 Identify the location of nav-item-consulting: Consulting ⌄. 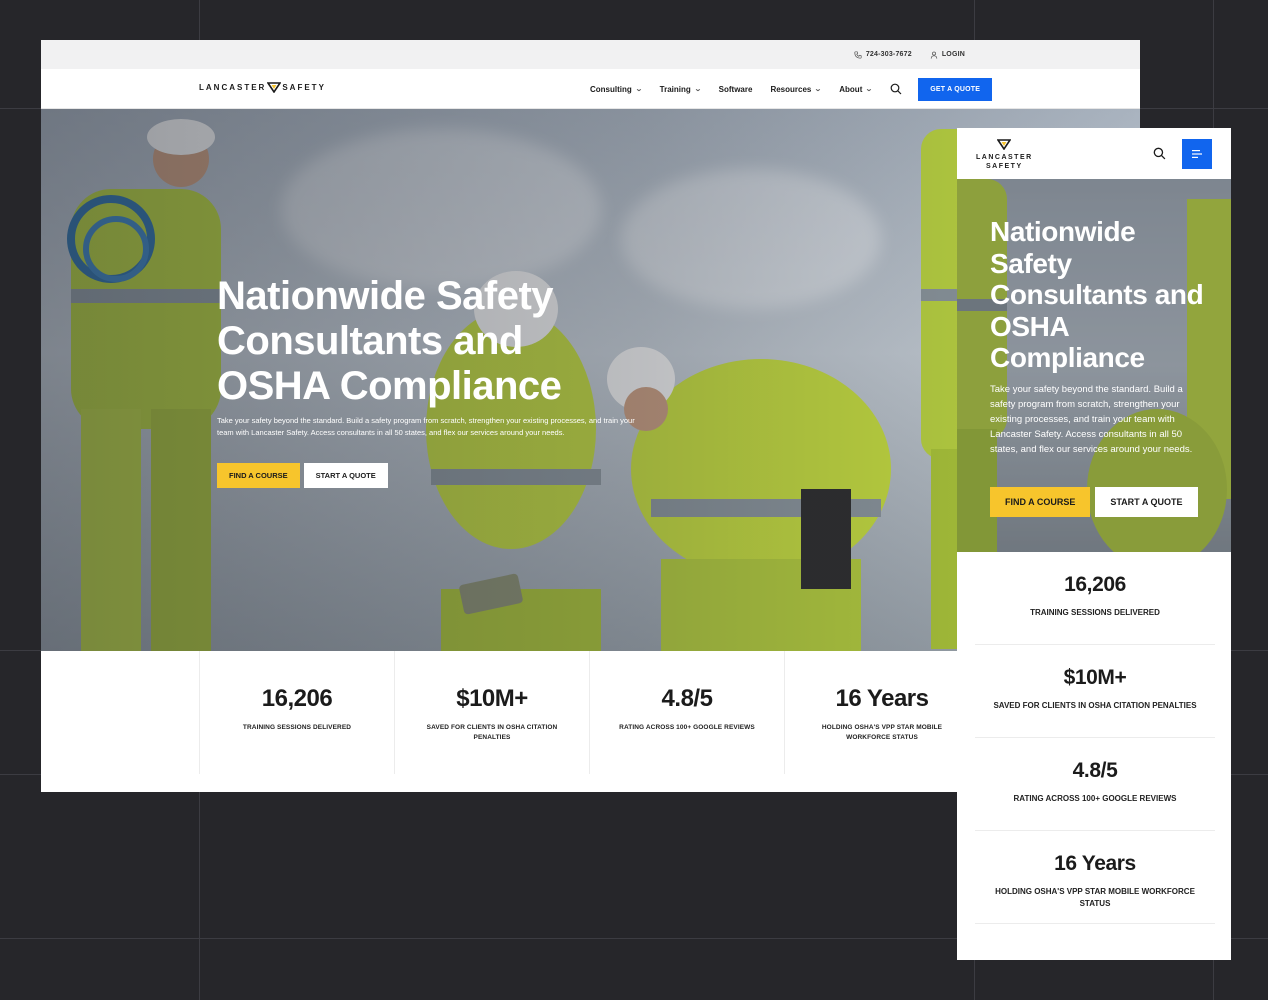
(616, 89).